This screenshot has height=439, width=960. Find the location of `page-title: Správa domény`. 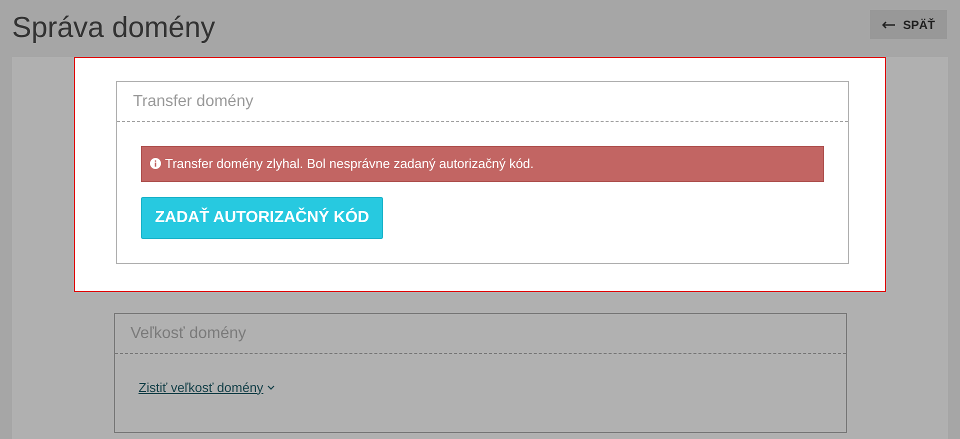

page-title: Správa domény is located at coordinates (114, 28).